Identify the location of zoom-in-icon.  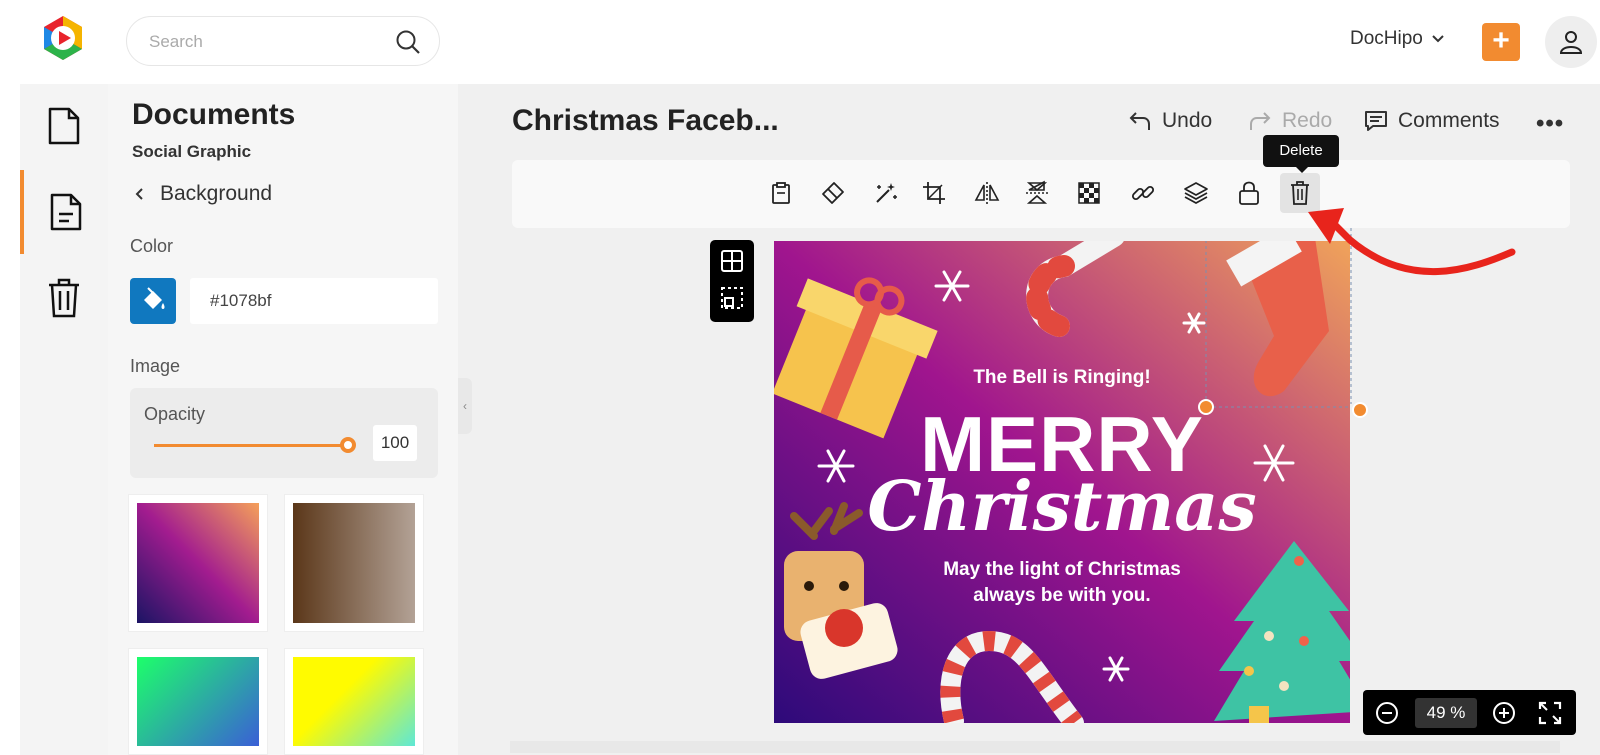
(1504, 713).